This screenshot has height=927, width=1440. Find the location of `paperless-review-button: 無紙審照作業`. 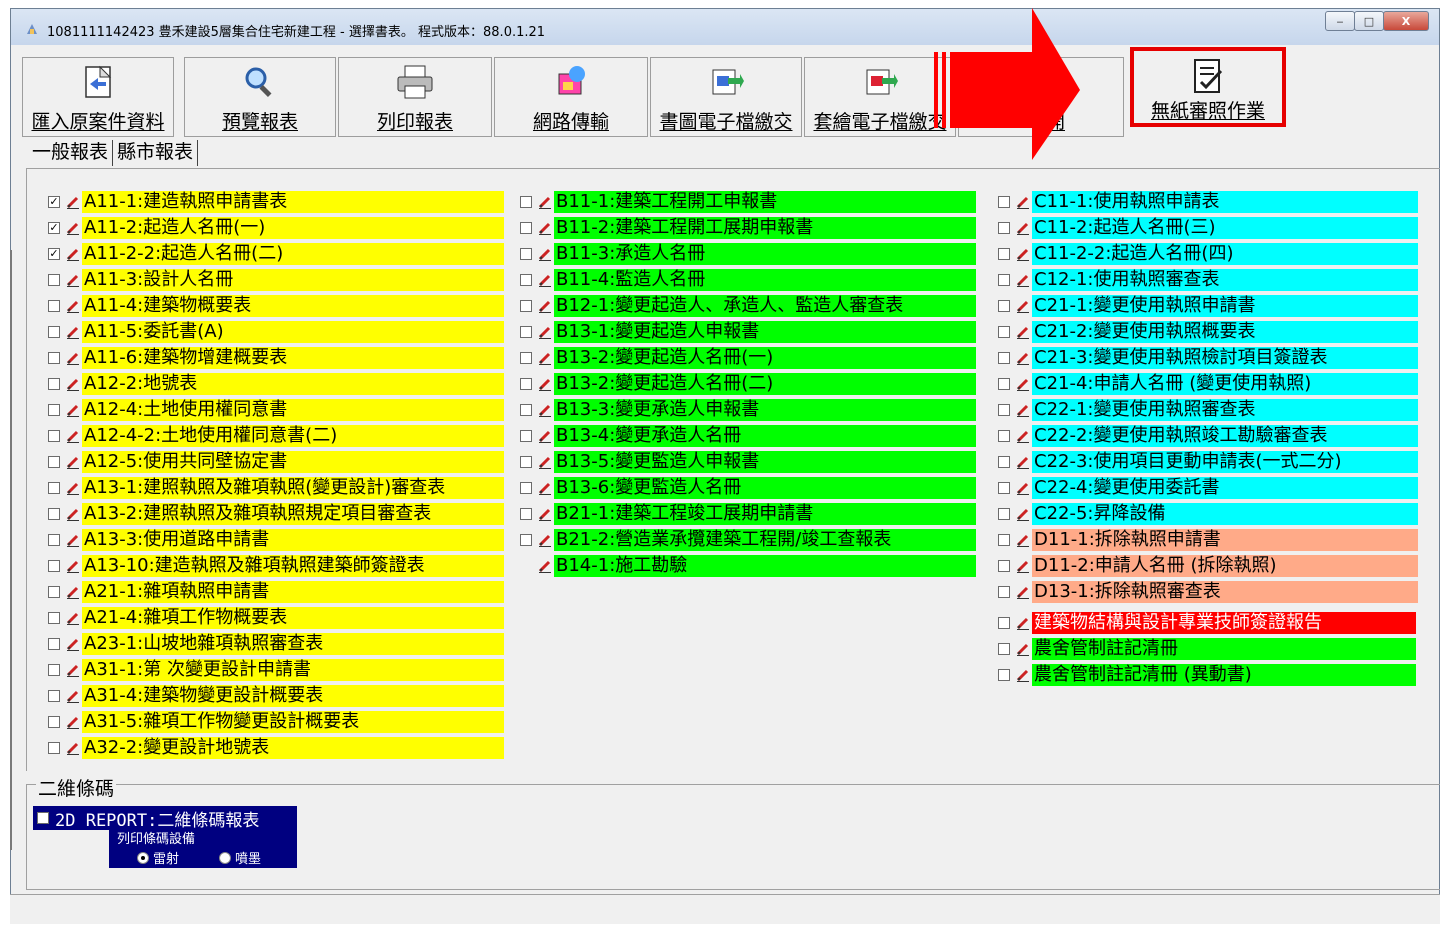

paperless-review-button: 無紙審照作業 is located at coordinates (1208, 88).